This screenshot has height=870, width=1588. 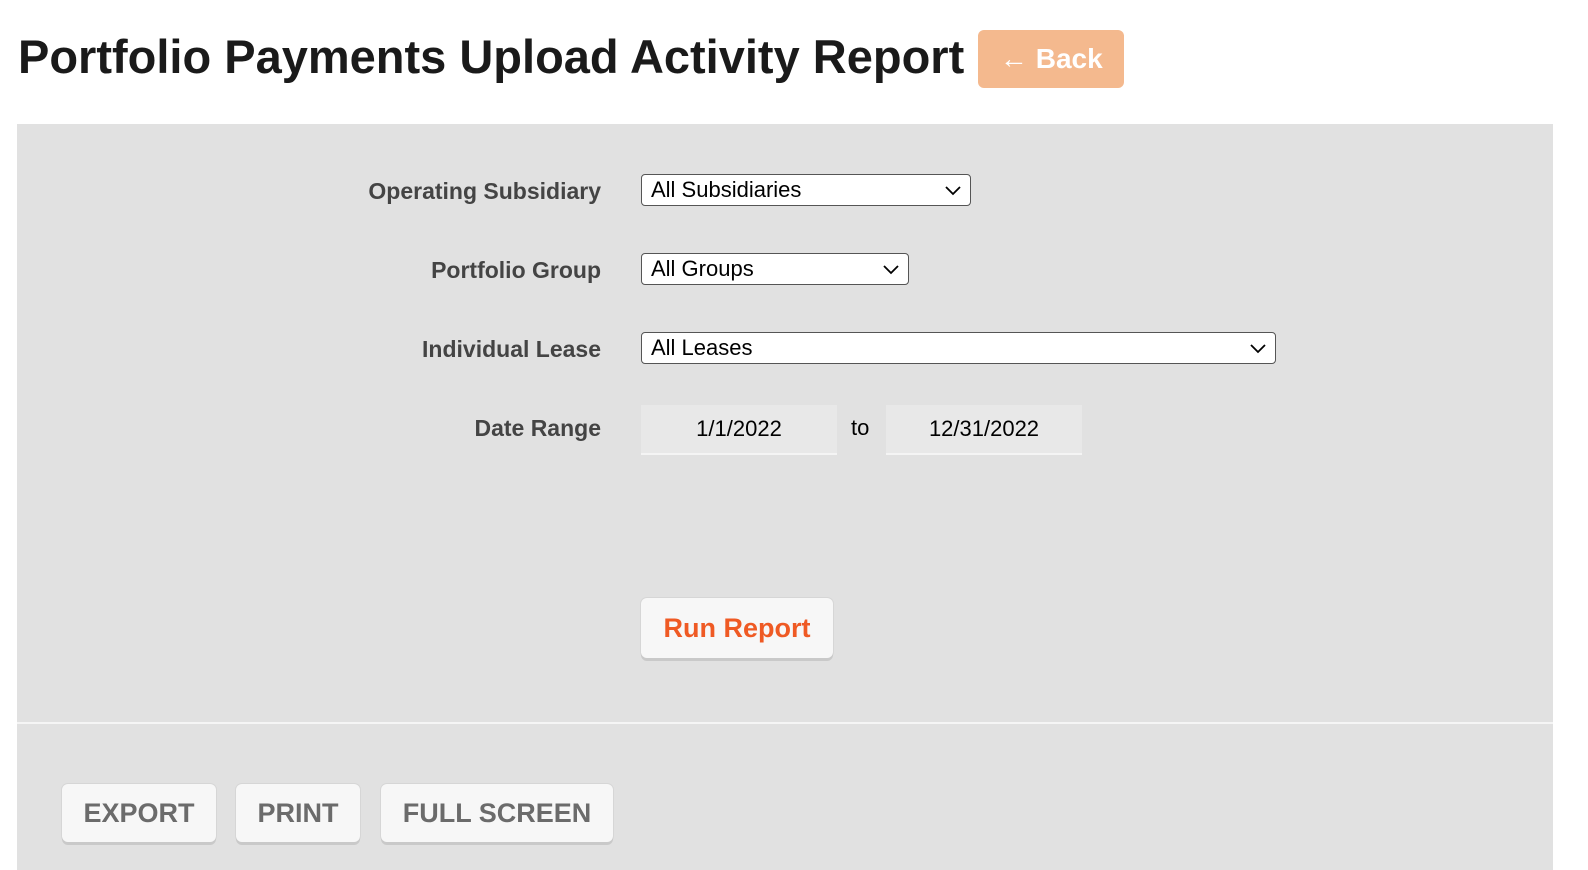 What do you see at coordinates (511, 349) in the screenshot?
I see `lease-label: Individual Lease` at bounding box center [511, 349].